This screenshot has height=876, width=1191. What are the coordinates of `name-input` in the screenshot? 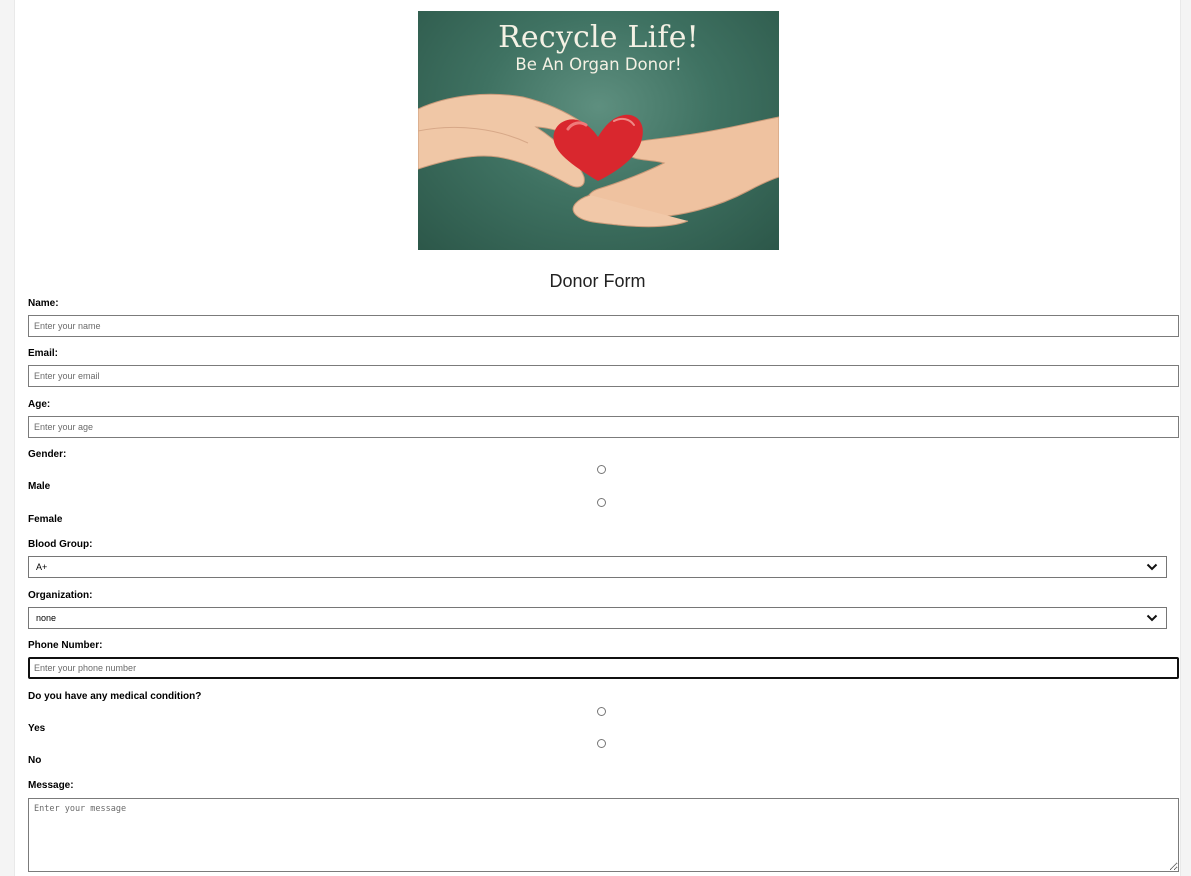 It's located at (603, 326).